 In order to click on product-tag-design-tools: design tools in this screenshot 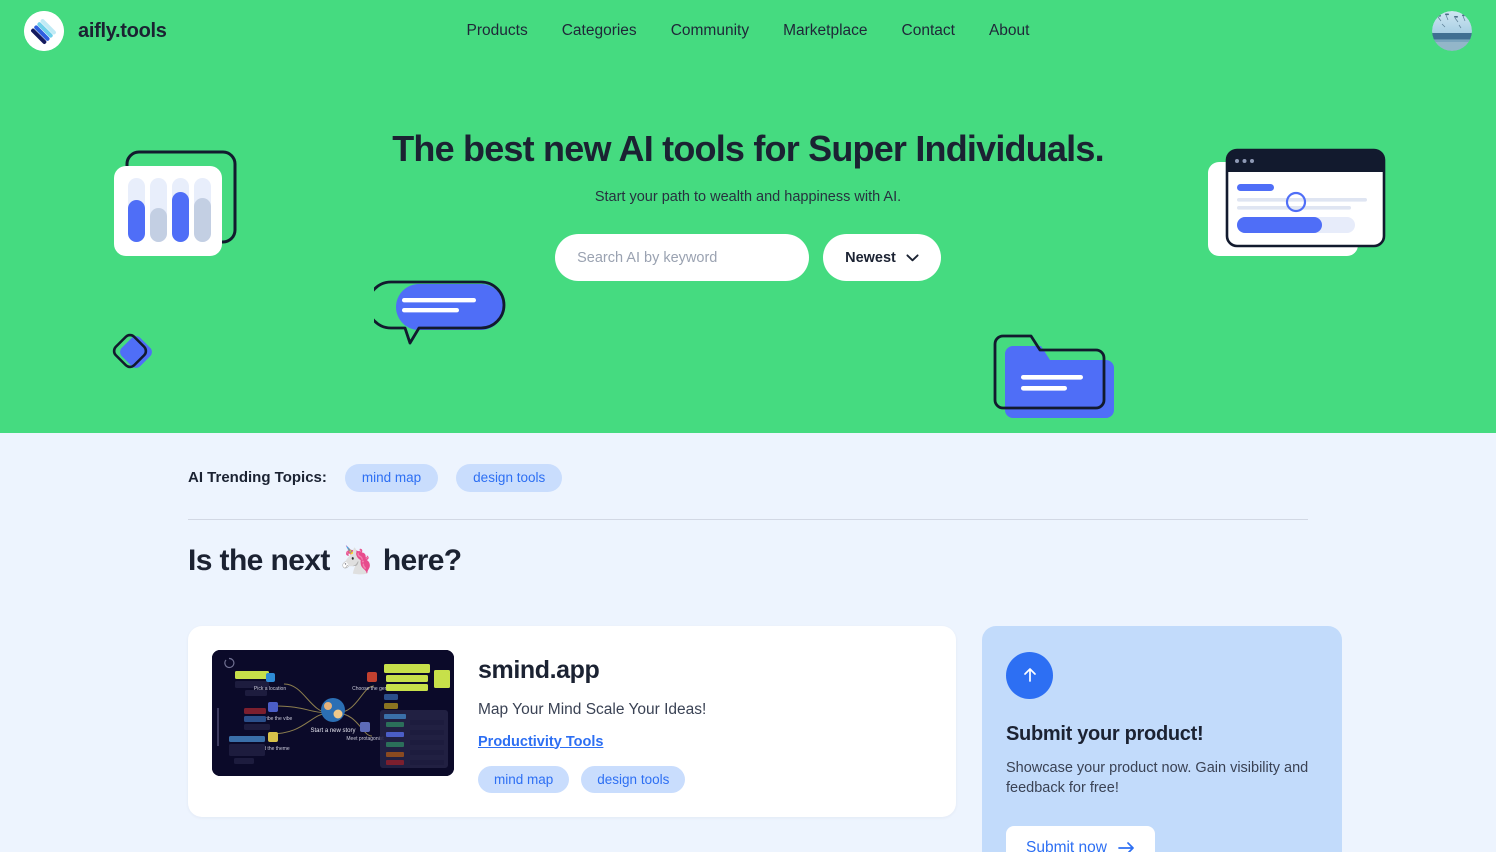, I will do `click(633, 779)`.